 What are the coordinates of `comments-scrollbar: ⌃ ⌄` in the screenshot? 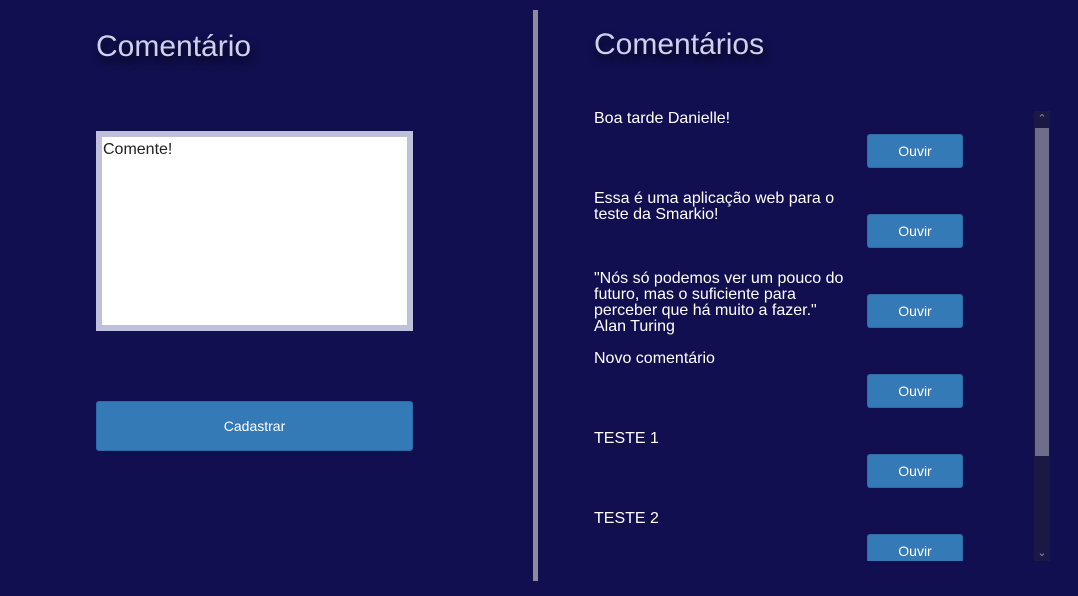 It's located at (1042, 336).